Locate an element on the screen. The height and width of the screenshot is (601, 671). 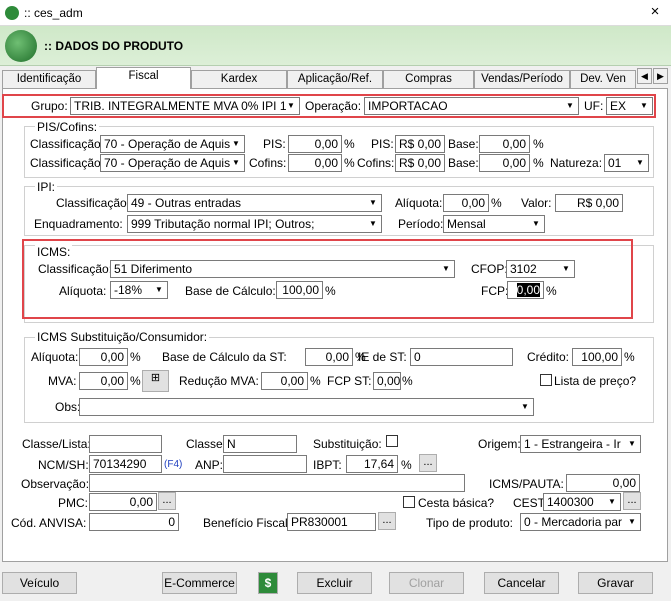
enq-select: 999 Tributação normal IPI; Outros; ▼ is located at coordinates (254, 224).